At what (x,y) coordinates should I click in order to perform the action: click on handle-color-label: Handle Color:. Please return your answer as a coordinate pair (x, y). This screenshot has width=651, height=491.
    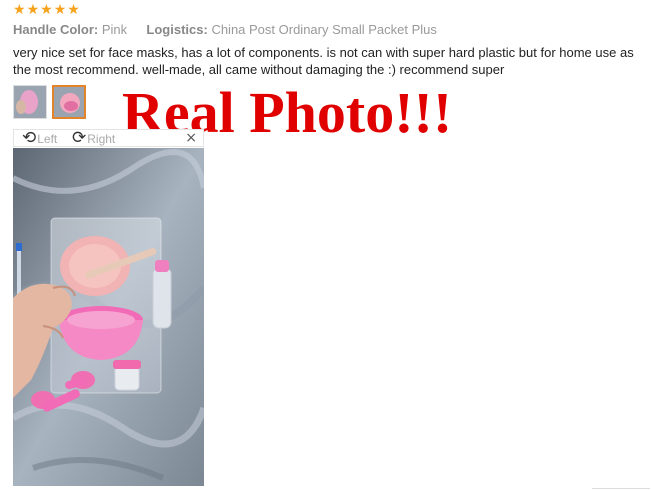
    Looking at the image, I should click on (56, 29).